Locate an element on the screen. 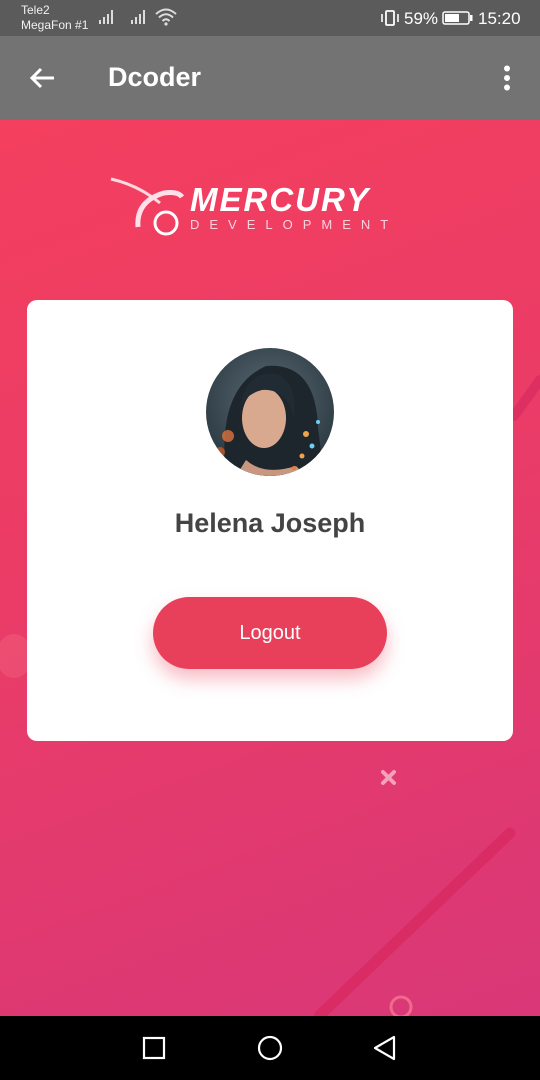  clock: 15:20 is located at coordinates (499, 18).